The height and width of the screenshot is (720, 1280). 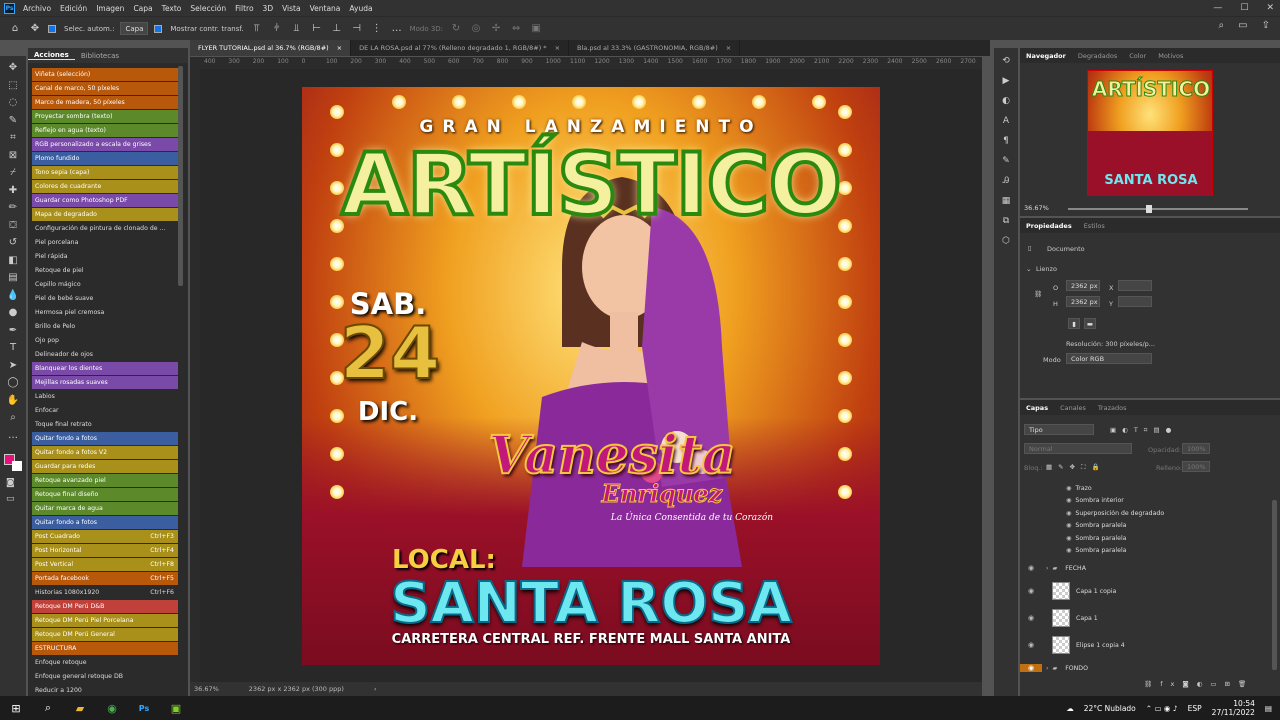 What do you see at coordinates (13, 85) in the screenshot?
I see `marquee-tool-icon: ⬚` at bounding box center [13, 85].